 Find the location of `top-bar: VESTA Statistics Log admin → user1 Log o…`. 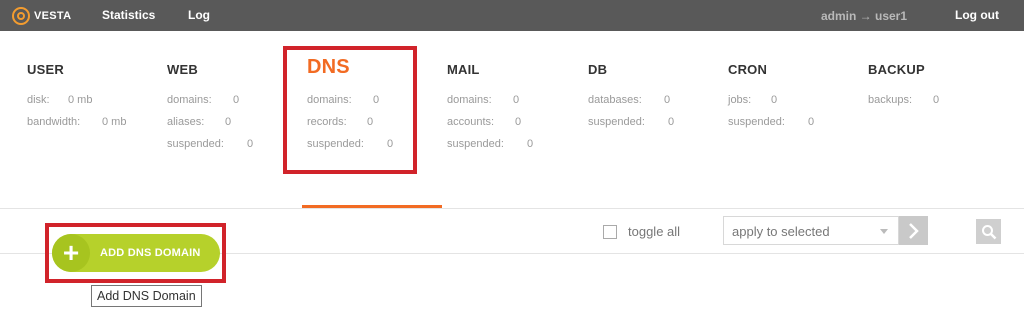

top-bar: VESTA Statistics Log admin → user1 Log o… is located at coordinates (512, 15).